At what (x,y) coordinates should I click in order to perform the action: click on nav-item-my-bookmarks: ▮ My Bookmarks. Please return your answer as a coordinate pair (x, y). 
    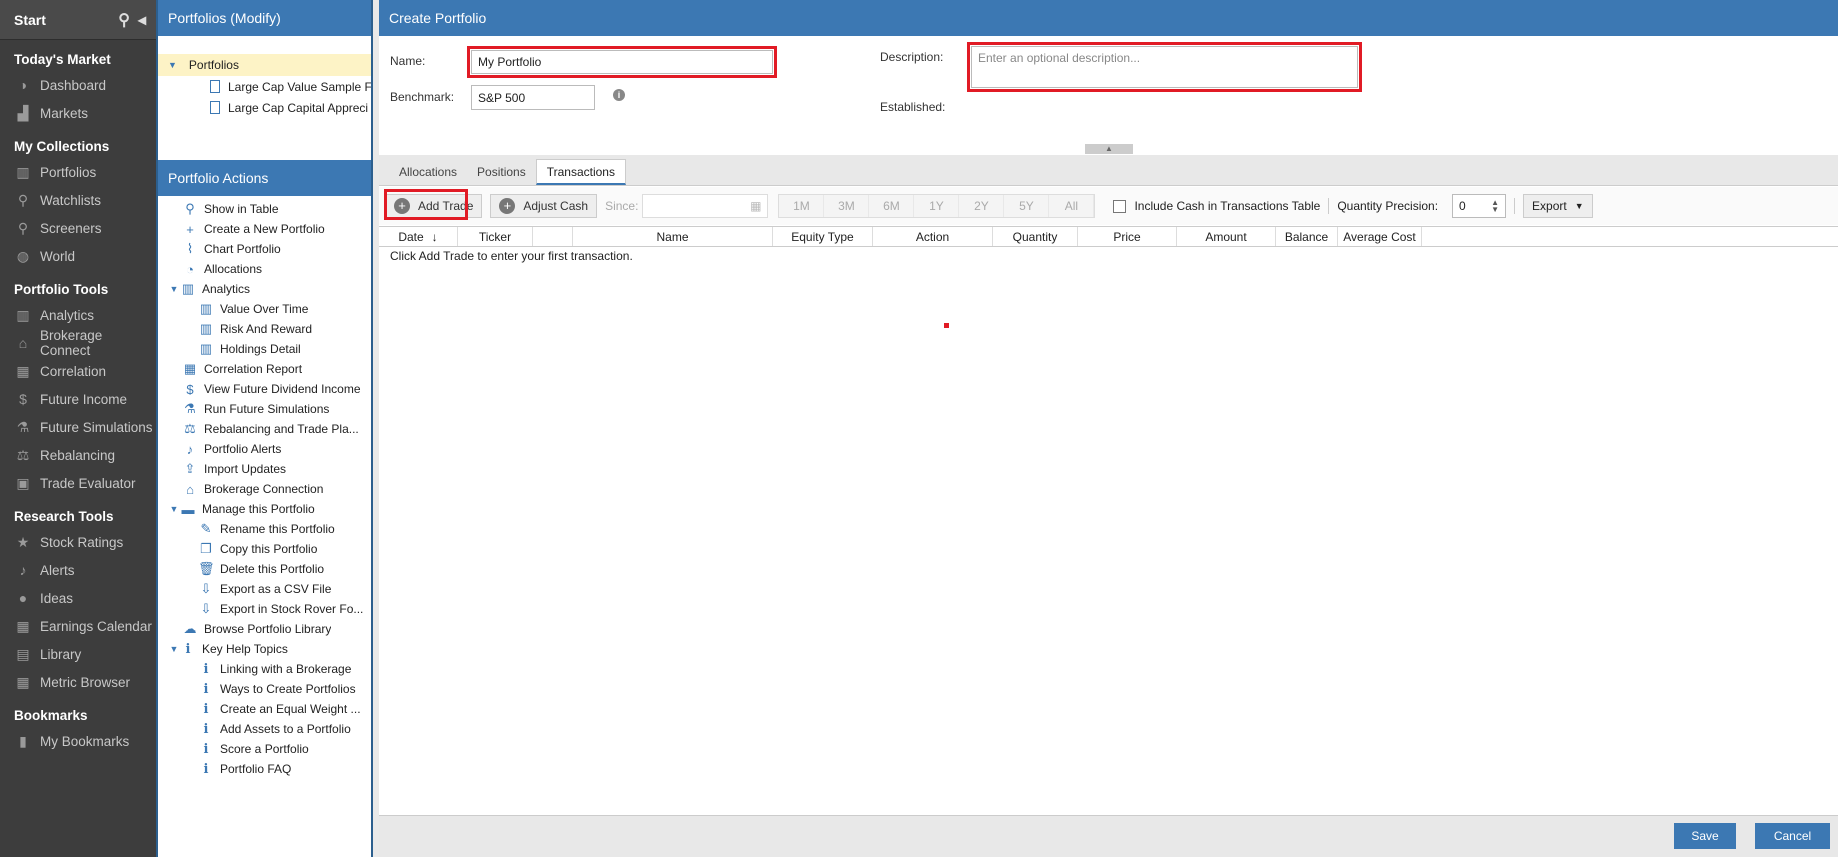
    Looking at the image, I should click on (78, 741).